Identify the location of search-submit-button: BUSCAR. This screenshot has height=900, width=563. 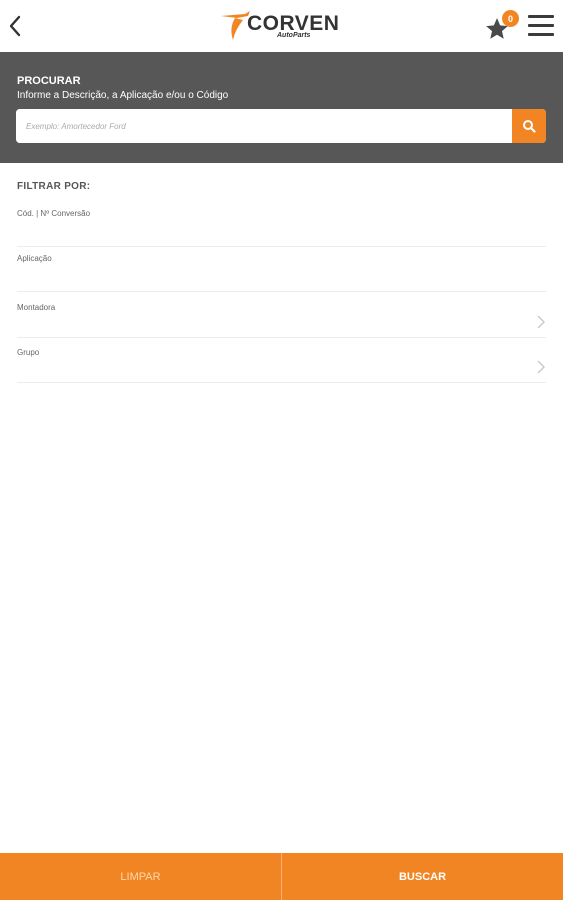
(422, 876).